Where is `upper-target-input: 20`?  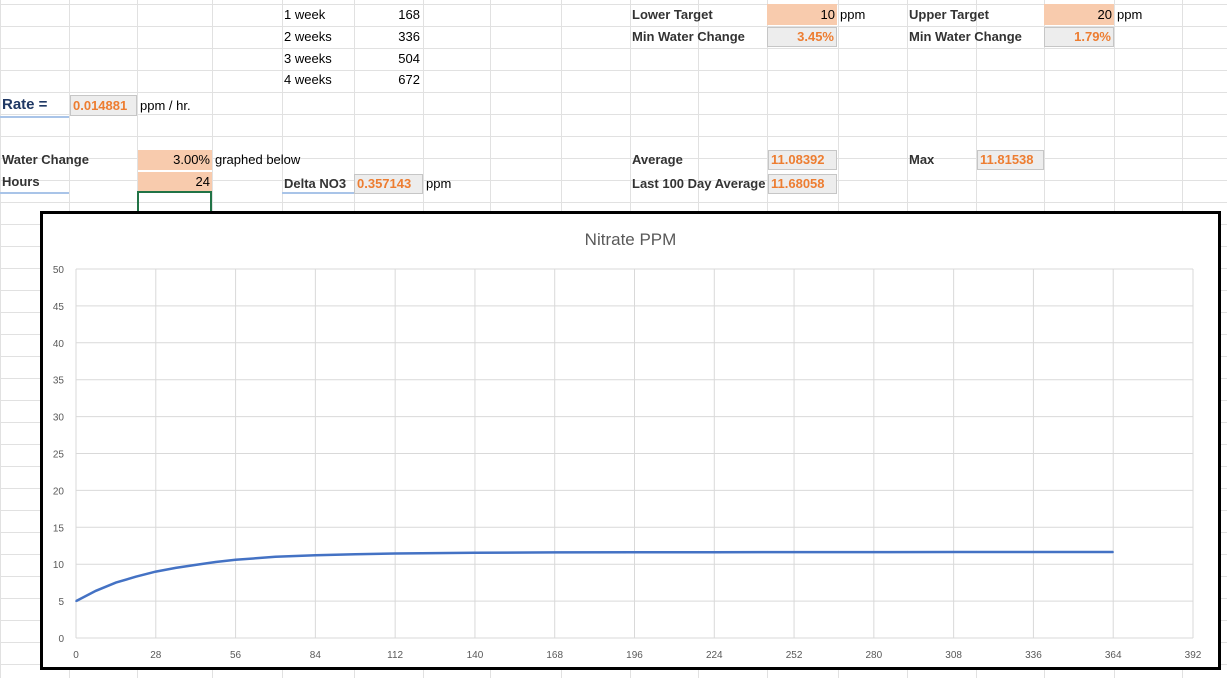 upper-target-input: 20 is located at coordinates (1079, 14).